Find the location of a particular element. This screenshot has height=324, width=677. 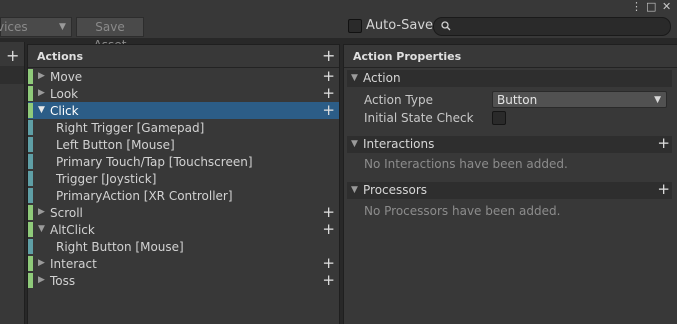

add-action-map-button: + is located at coordinates (12, 55).